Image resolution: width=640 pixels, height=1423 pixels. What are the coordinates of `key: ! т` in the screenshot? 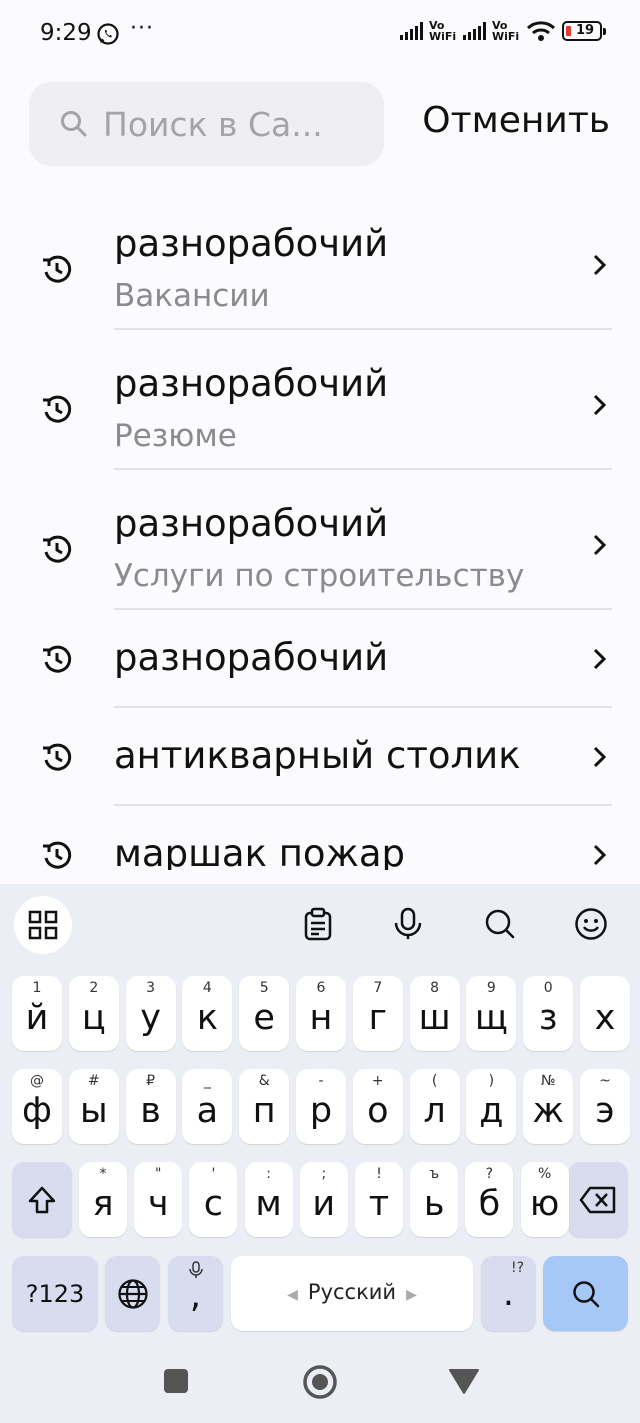 It's located at (379, 1199).